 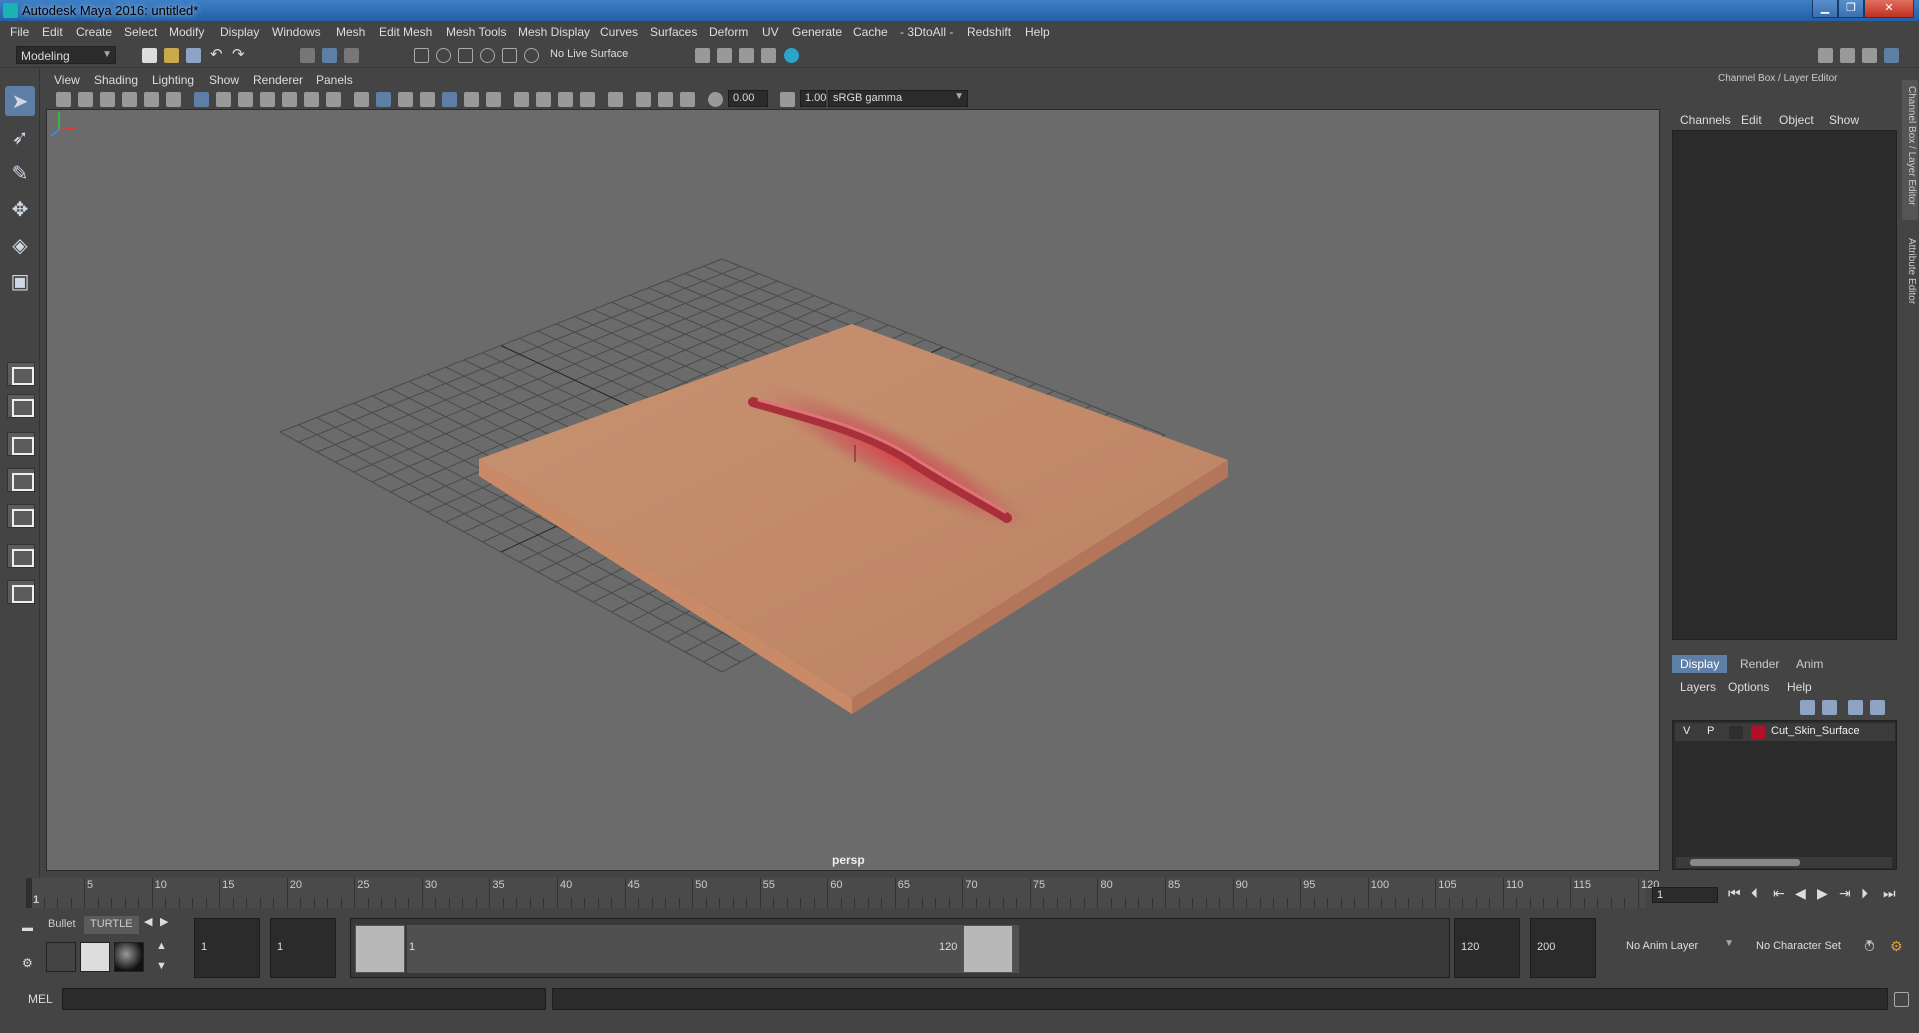 I want to click on menu-mesh-tools: Mesh Tools, so click(x=476, y=32).